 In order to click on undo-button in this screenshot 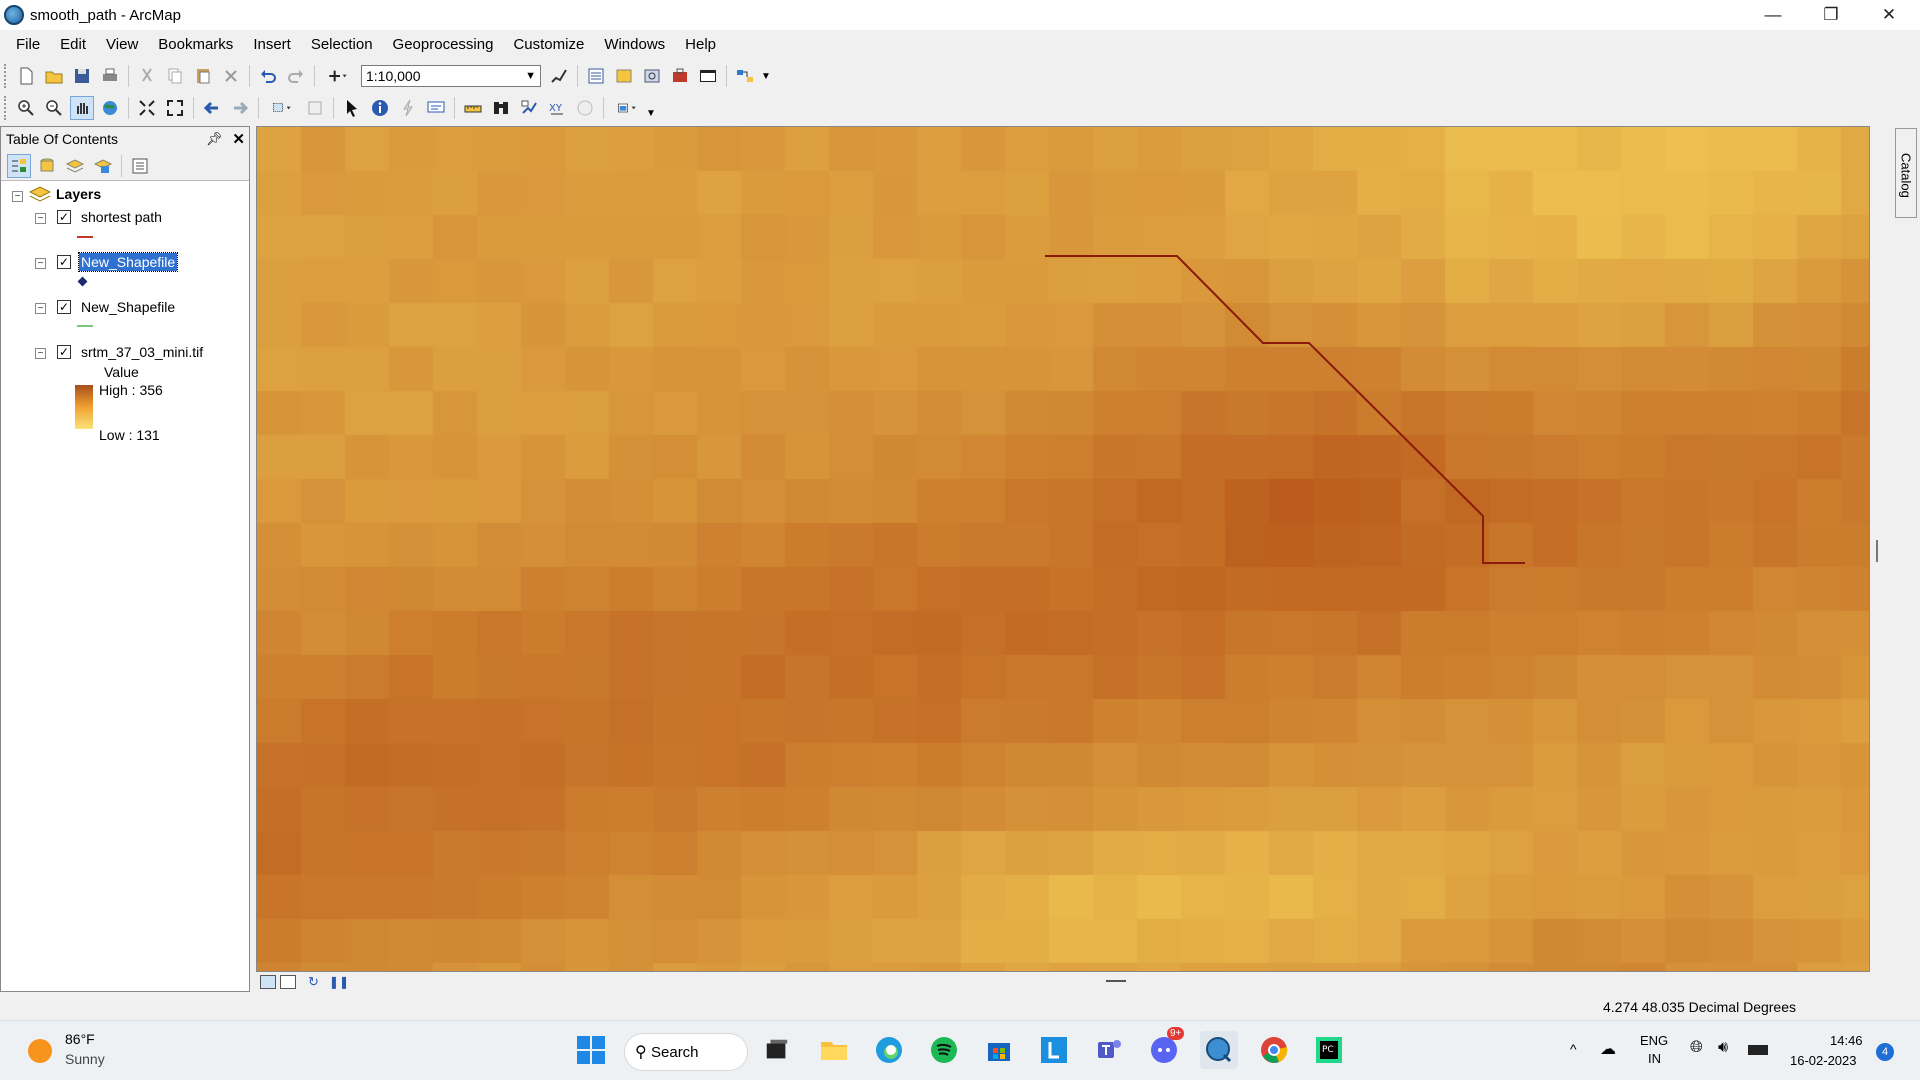, I will do `click(268, 76)`.